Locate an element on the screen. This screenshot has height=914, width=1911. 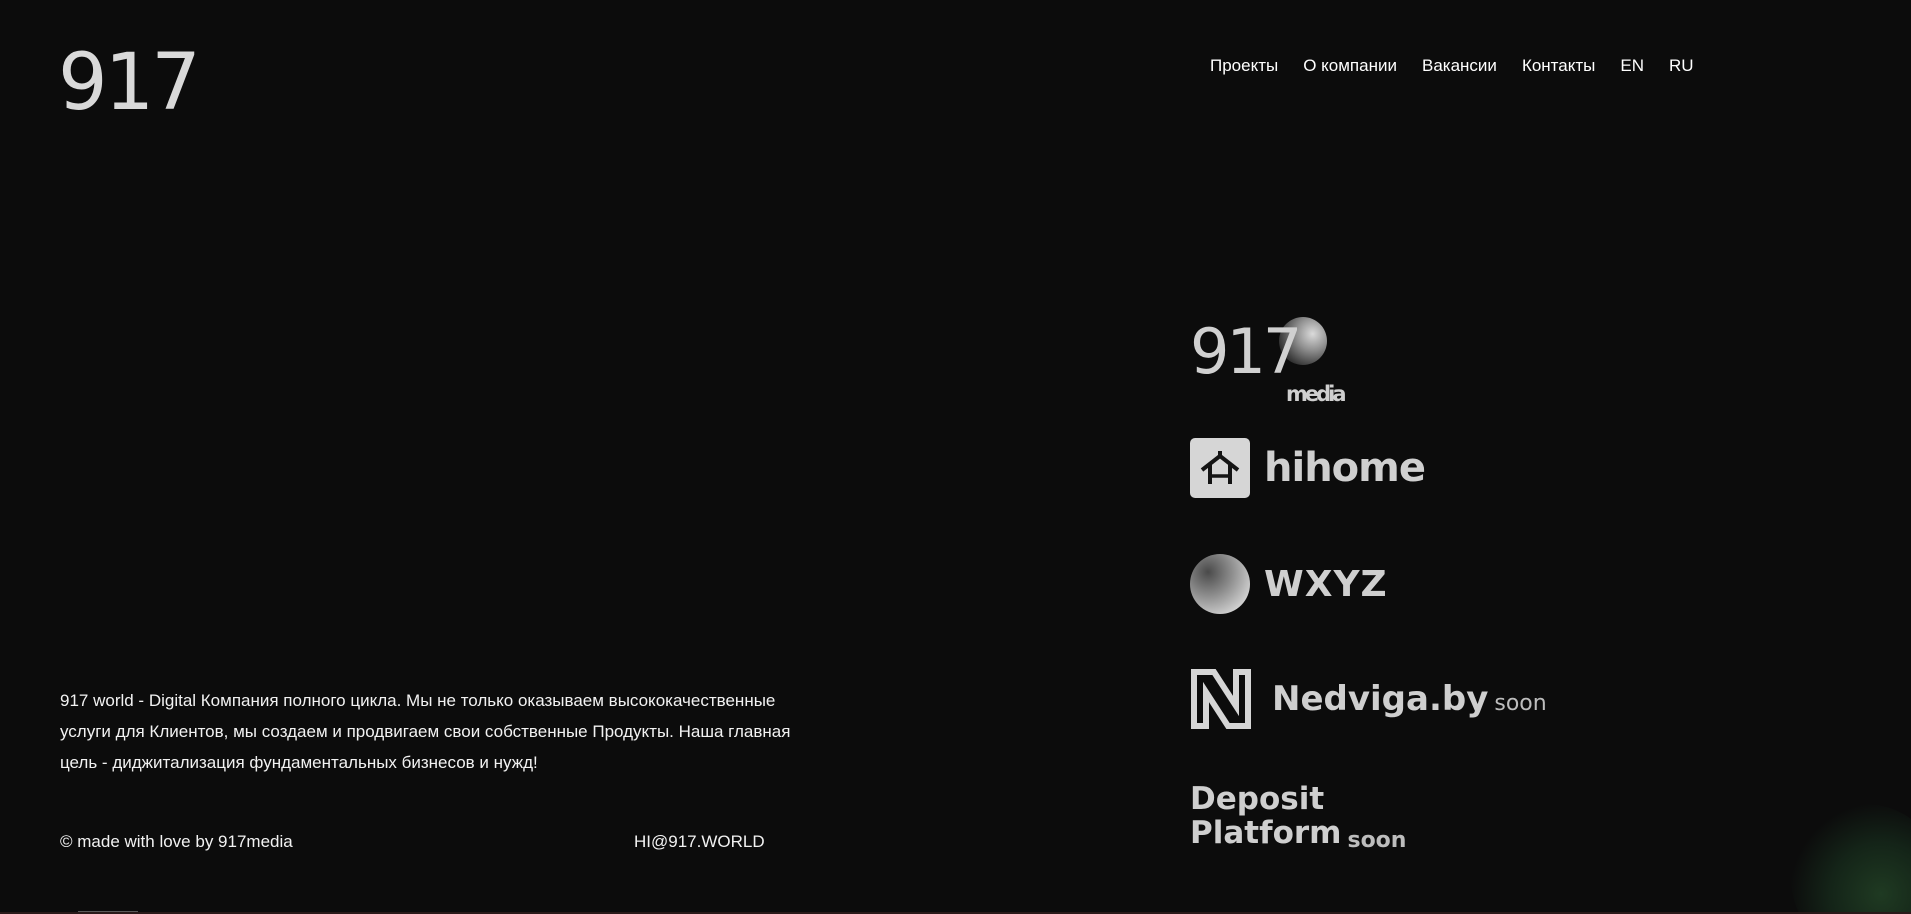
brand-917media: 917 media is located at coordinates (1268, 361).